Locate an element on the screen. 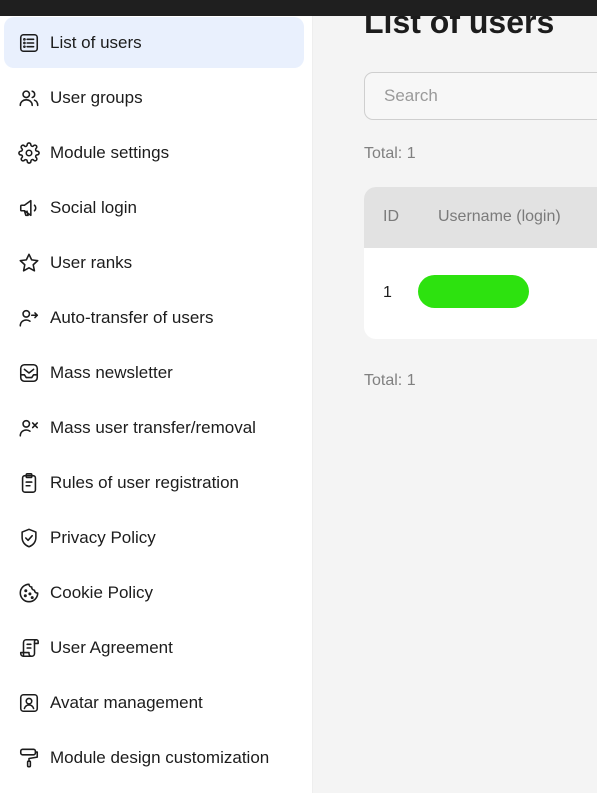 This screenshot has height=793, width=597. mail-icon is located at coordinates (29, 373).